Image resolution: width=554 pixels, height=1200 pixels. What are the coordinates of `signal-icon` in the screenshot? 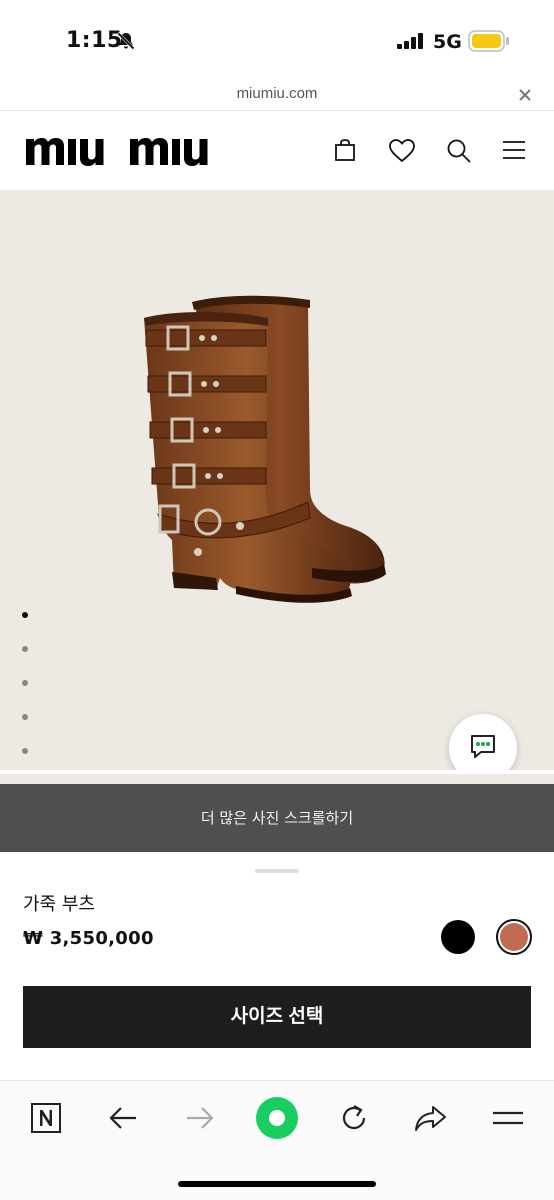 It's located at (411, 43).